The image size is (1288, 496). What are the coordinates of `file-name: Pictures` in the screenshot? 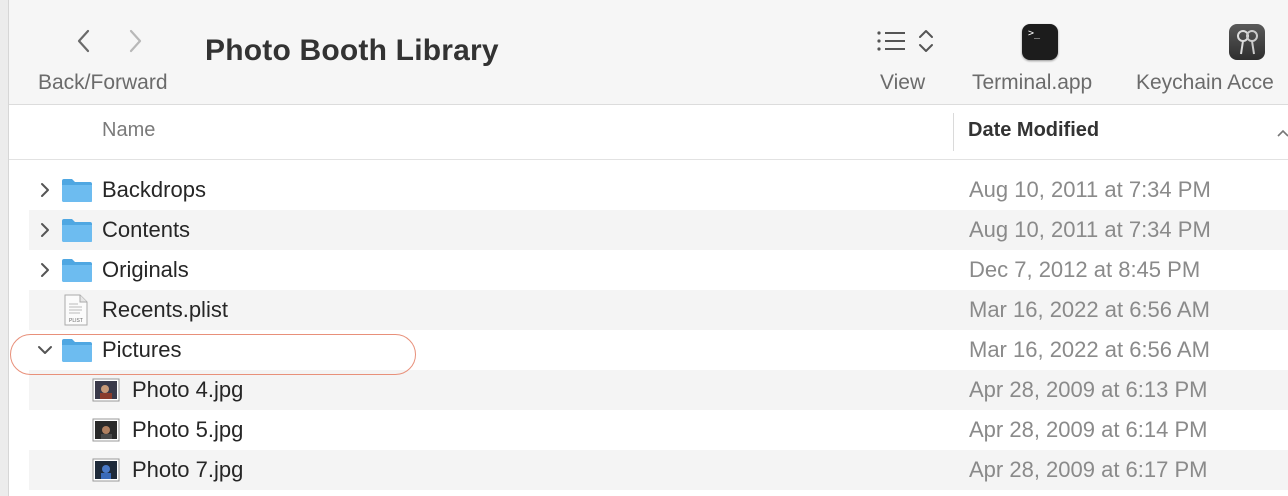 It's located at (142, 349).